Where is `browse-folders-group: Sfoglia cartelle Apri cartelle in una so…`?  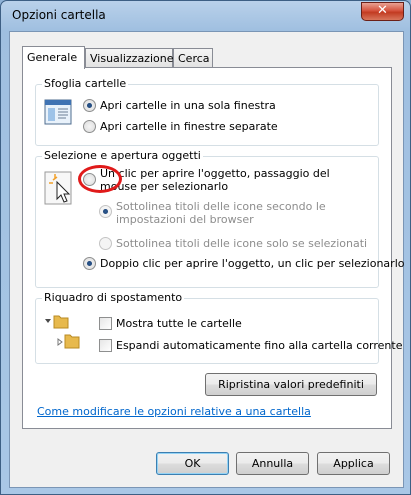 browse-folders-group: Sfoglia cartelle Apri cartelle in una so… is located at coordinates (207, 111).